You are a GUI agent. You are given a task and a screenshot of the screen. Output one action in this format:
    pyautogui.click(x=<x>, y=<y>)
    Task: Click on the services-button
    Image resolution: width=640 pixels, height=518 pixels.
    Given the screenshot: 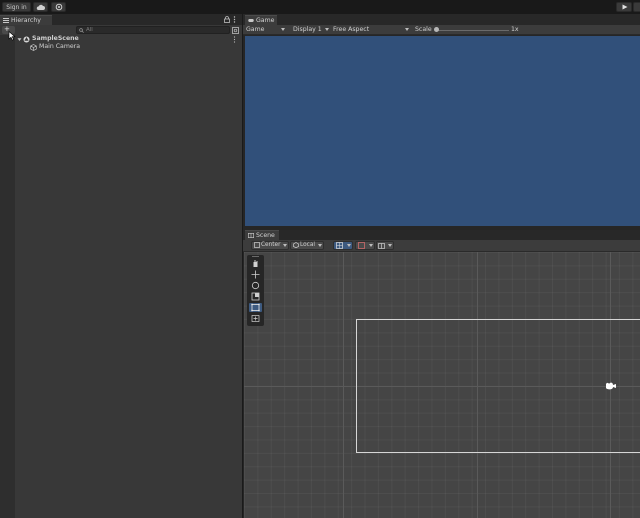 What is the action you would take?
    pyautogui.click(x=58, y=7)
    